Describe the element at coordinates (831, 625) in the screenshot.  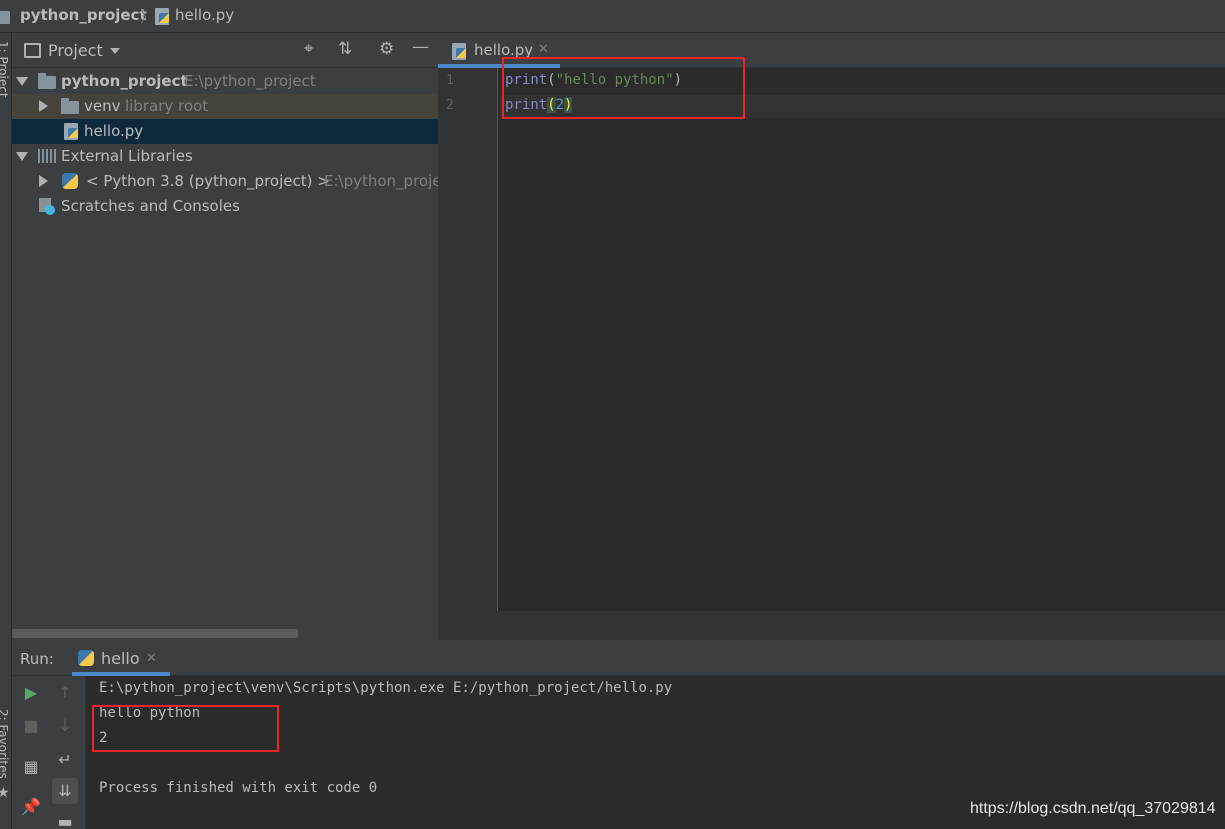
I see `editor-bottom-strip` at that location.